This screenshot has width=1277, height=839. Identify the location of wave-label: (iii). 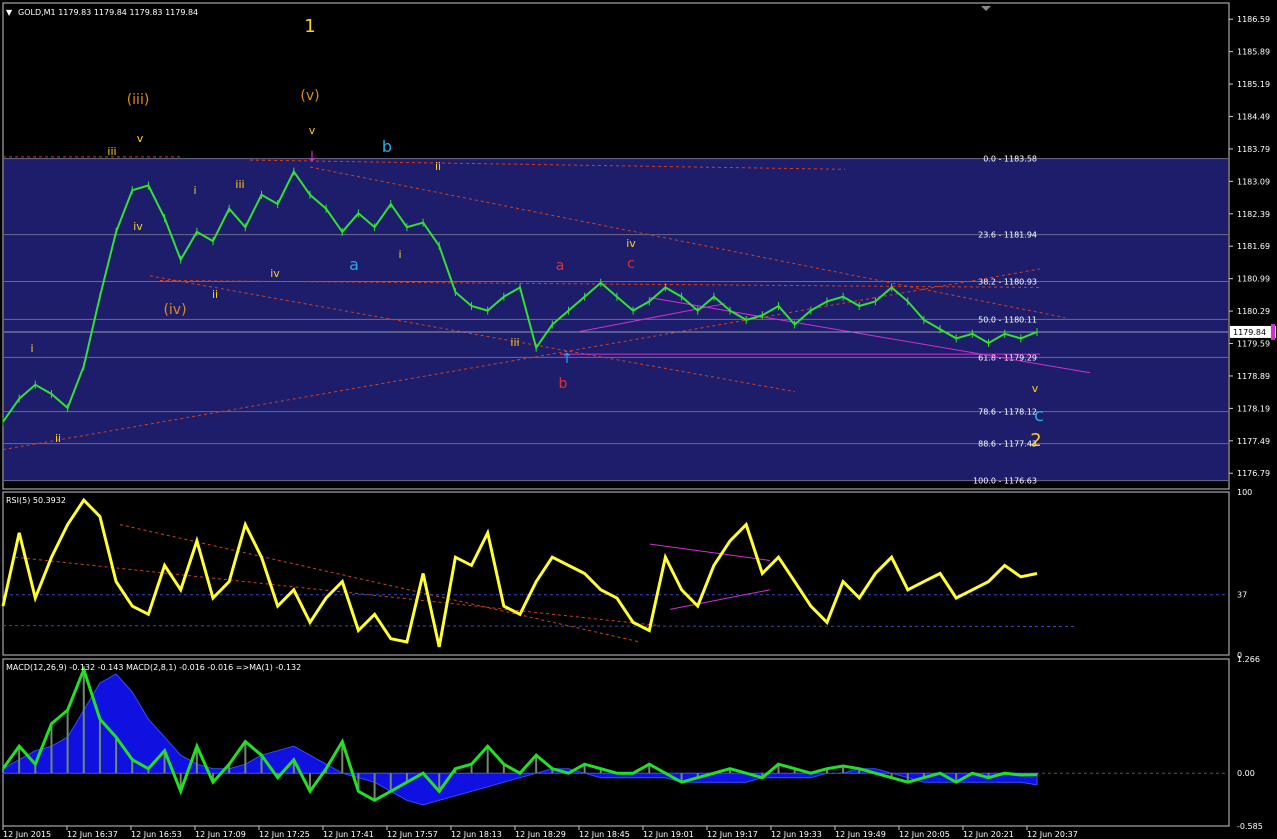
(138, 100).